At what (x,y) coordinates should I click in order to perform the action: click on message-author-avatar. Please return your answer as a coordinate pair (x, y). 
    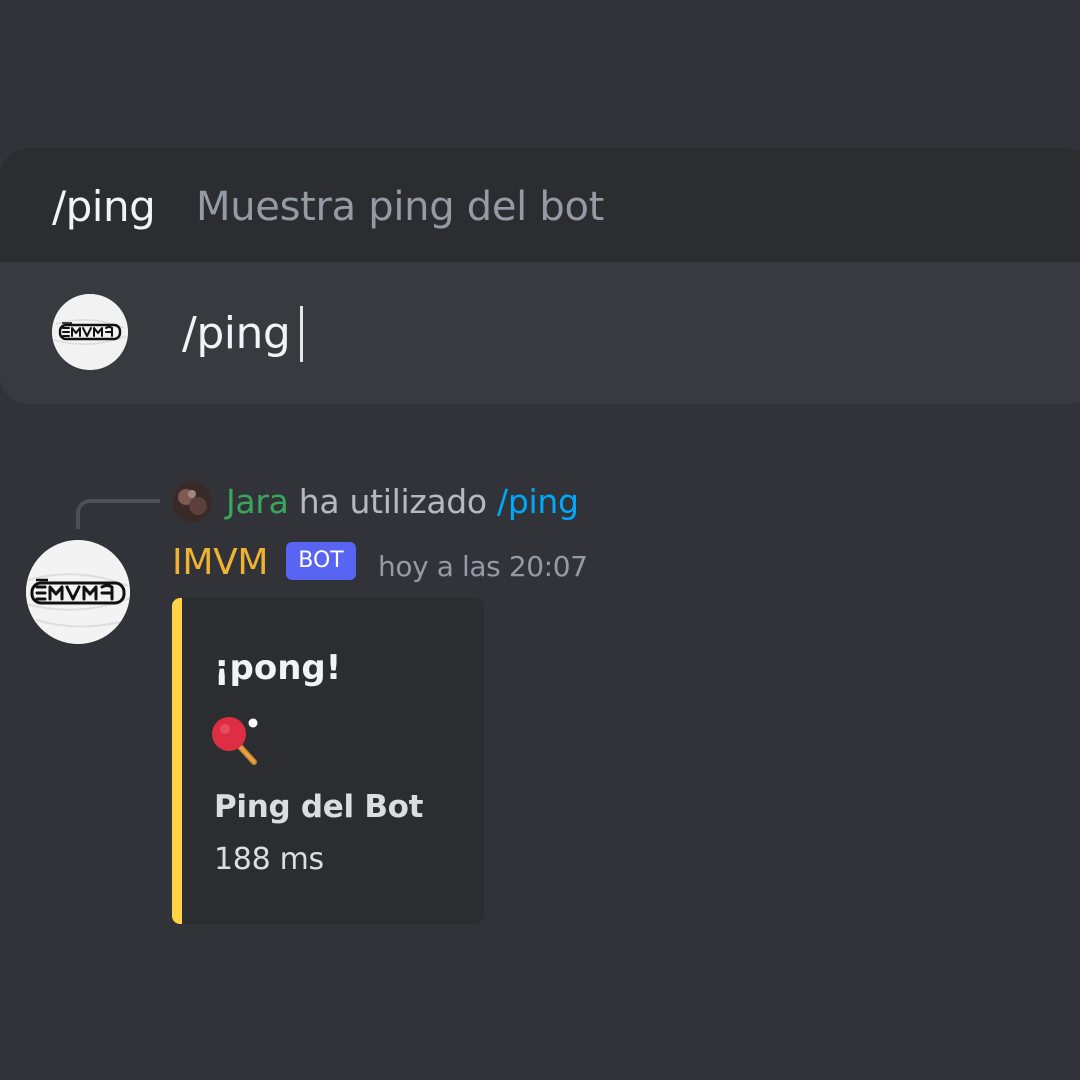
    Looking at the image, I should click on (78, 592).